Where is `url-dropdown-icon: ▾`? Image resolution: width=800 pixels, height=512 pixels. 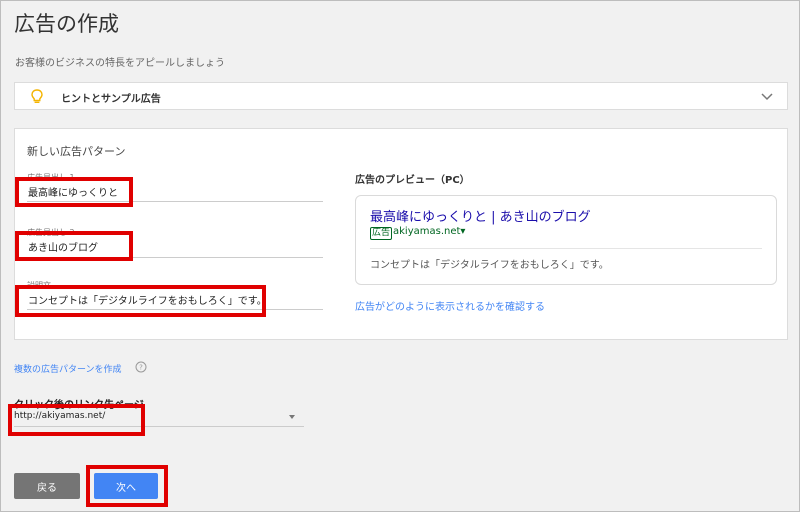
url-dropdown-icon: ▾ is located at coordinates (463, 231).